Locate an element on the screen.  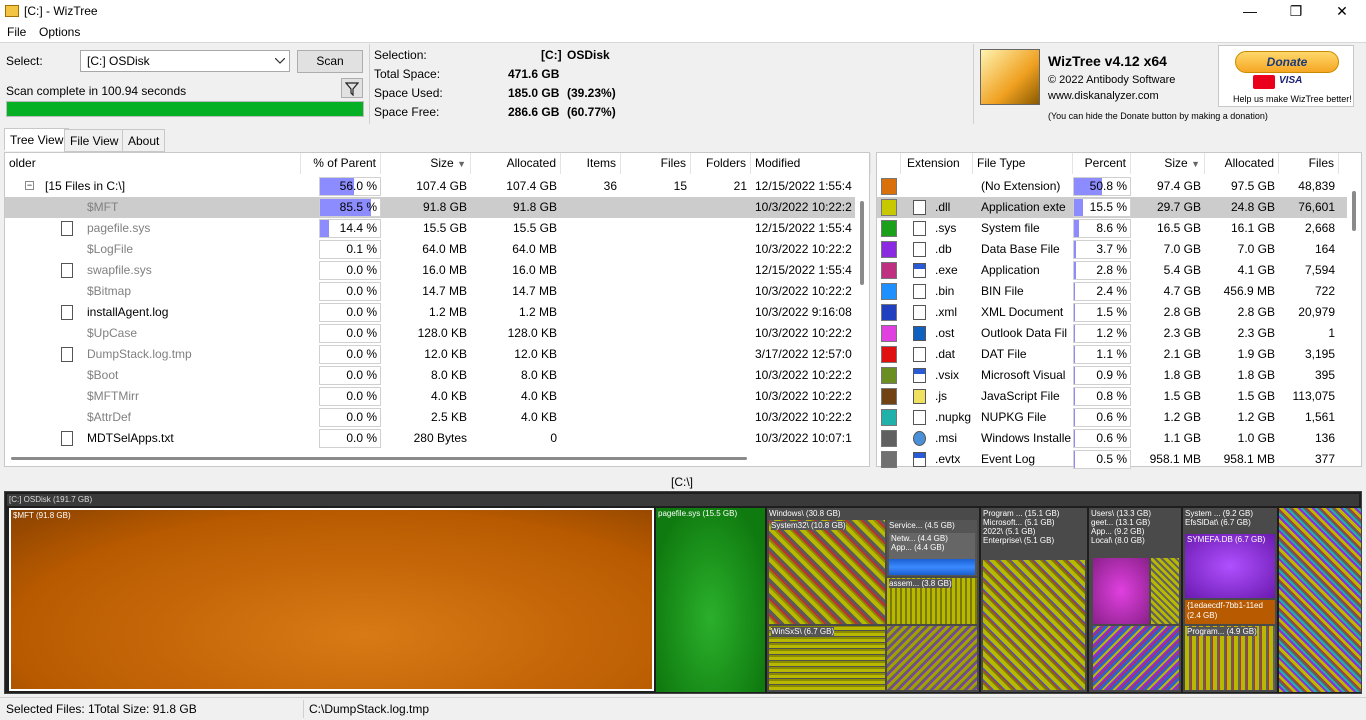
treemap-local-misc-block is located at coordinates (1165, 591).